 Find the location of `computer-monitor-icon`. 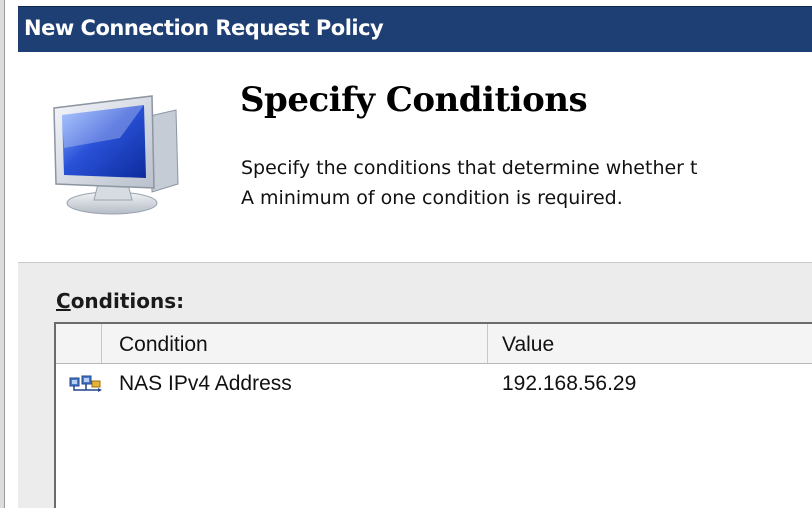

computer-monitor-icon is located at coordinates (116, 155).